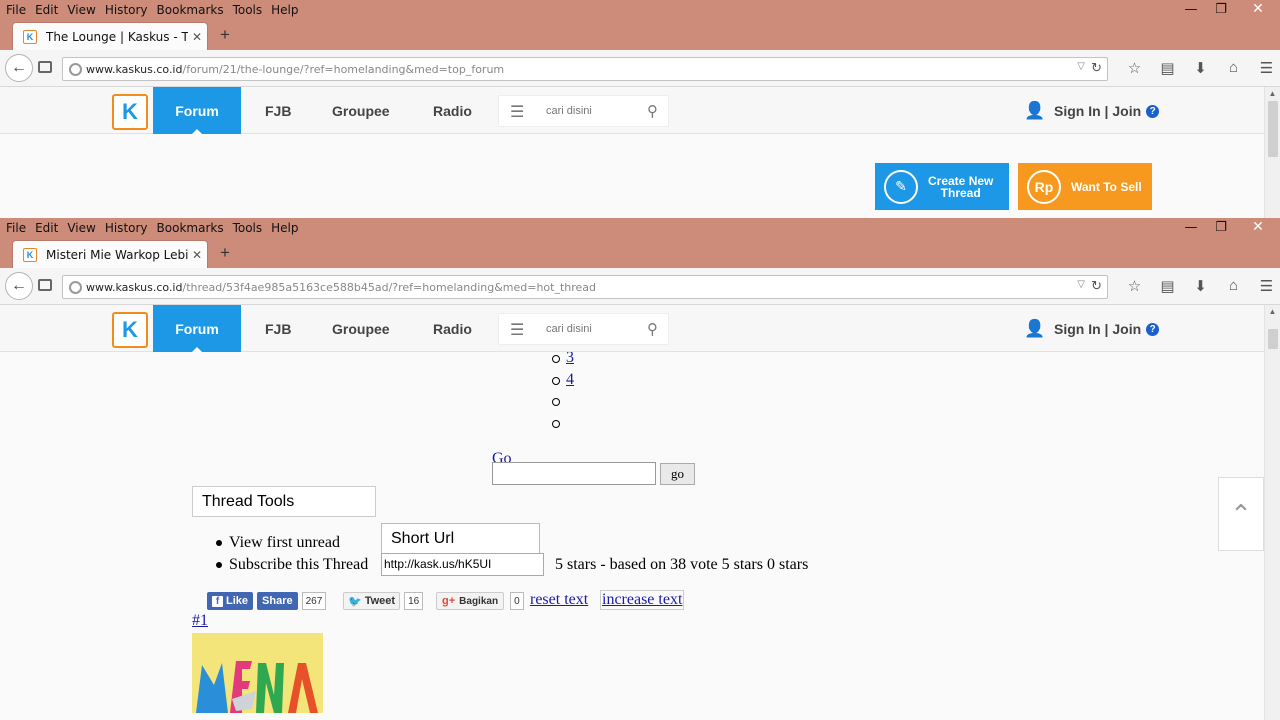  Describe the element at coordinates (372, 601) in the screenshot. I see `tweet-button: 🐦 Tweet` at that location.